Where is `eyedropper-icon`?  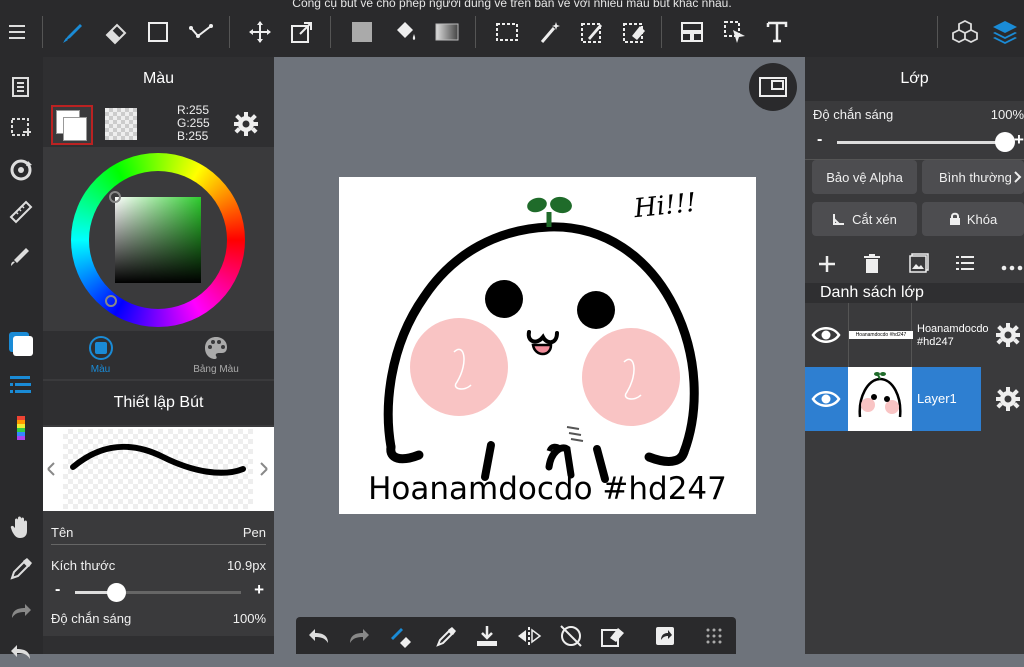 eyedropper-icon is located at coordinates (21, 569).